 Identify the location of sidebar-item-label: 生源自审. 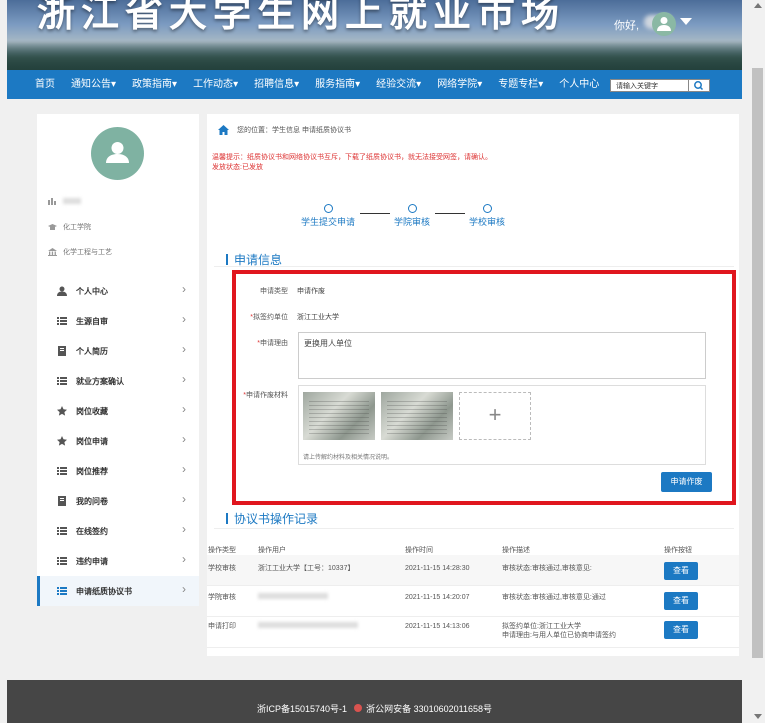
(92, 321).